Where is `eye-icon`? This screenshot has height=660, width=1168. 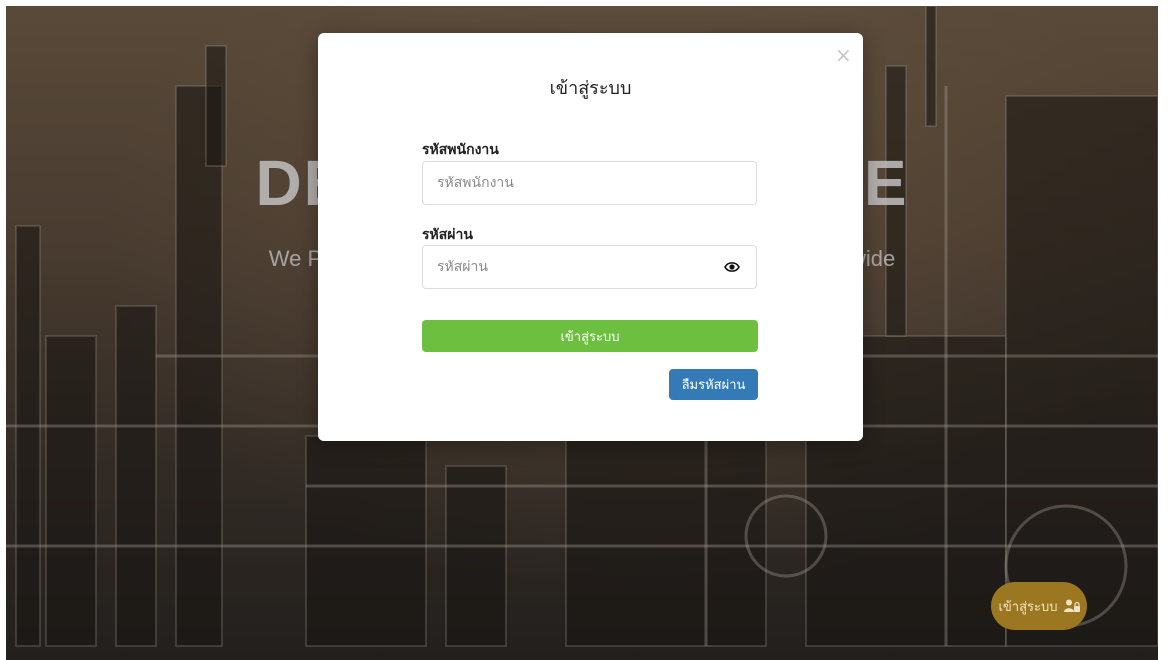 eye-icon is located at coordinates (732, 267).